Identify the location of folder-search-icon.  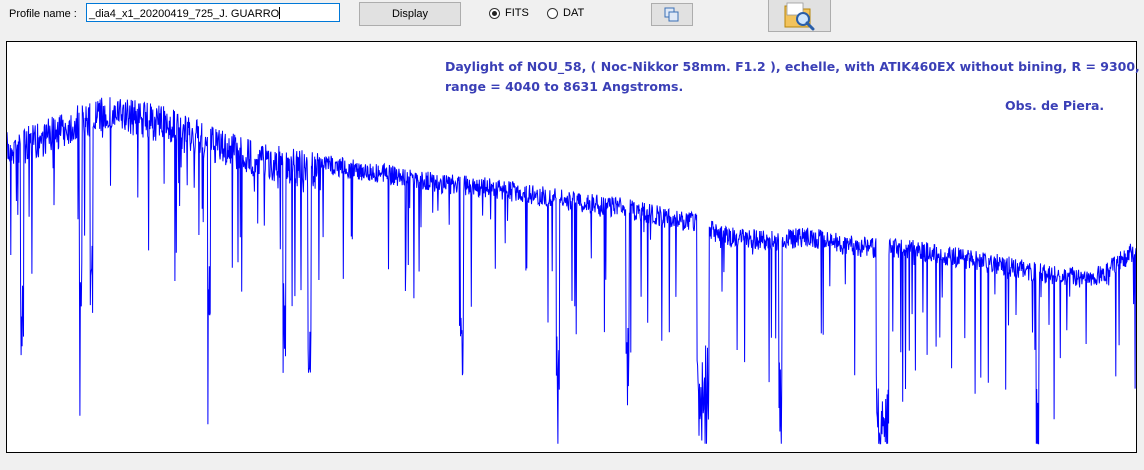
(799, 16).